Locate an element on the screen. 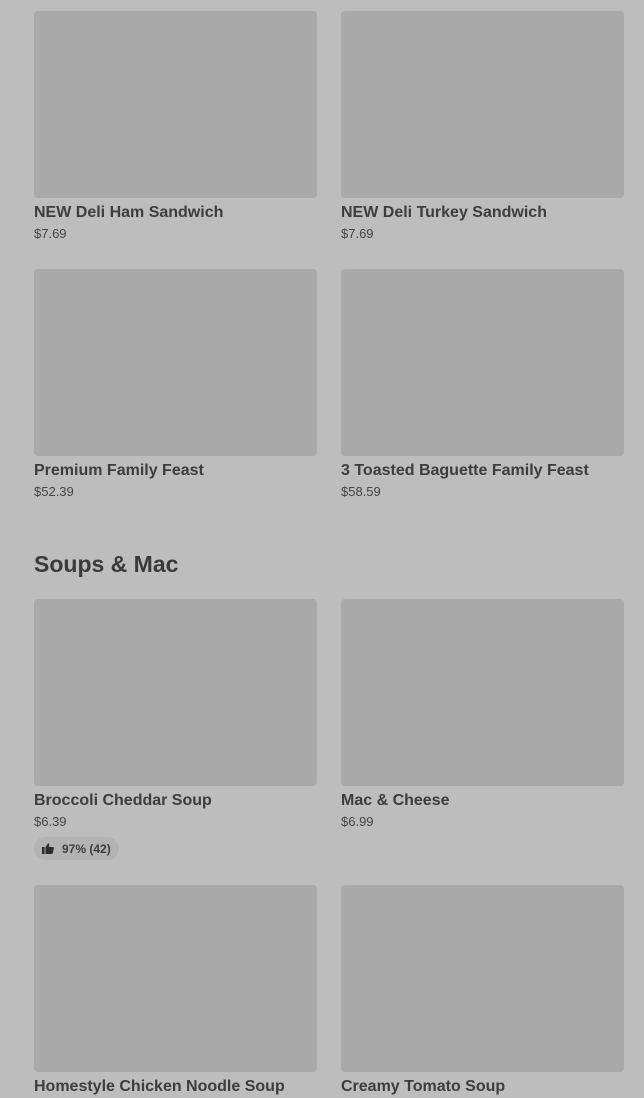  menu-item-name: NEW Deli Ham Sandwich is located at coordinates (129, 212).